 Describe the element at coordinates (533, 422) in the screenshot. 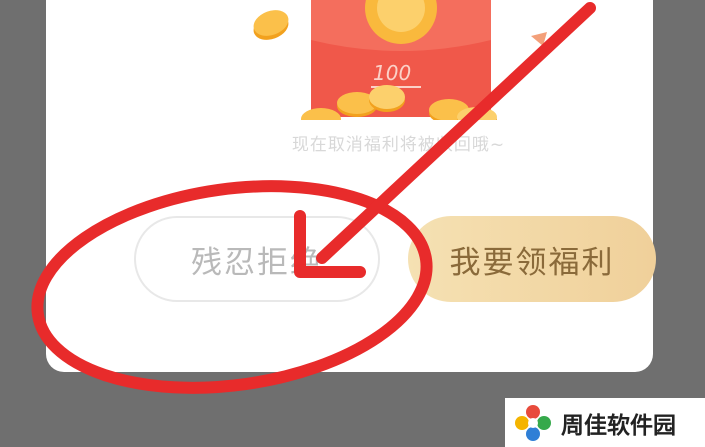

I see `pinwheel-logo-icon` at that location.